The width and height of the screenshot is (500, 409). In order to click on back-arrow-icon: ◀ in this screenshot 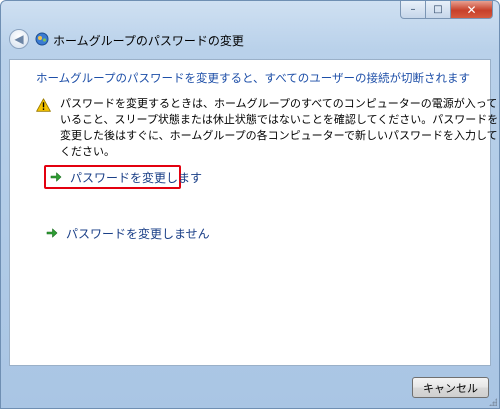, I will do `click(19, 39)`.